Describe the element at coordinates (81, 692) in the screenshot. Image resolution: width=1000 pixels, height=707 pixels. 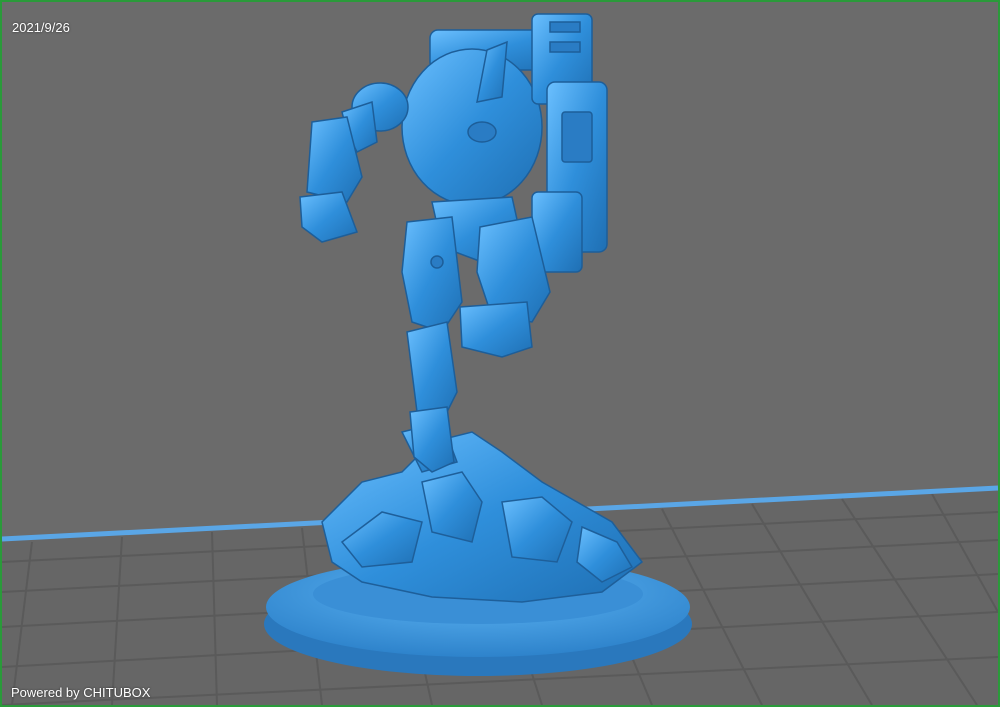
I see `powered-by-label: Powered by CHITUBOX` at that location.